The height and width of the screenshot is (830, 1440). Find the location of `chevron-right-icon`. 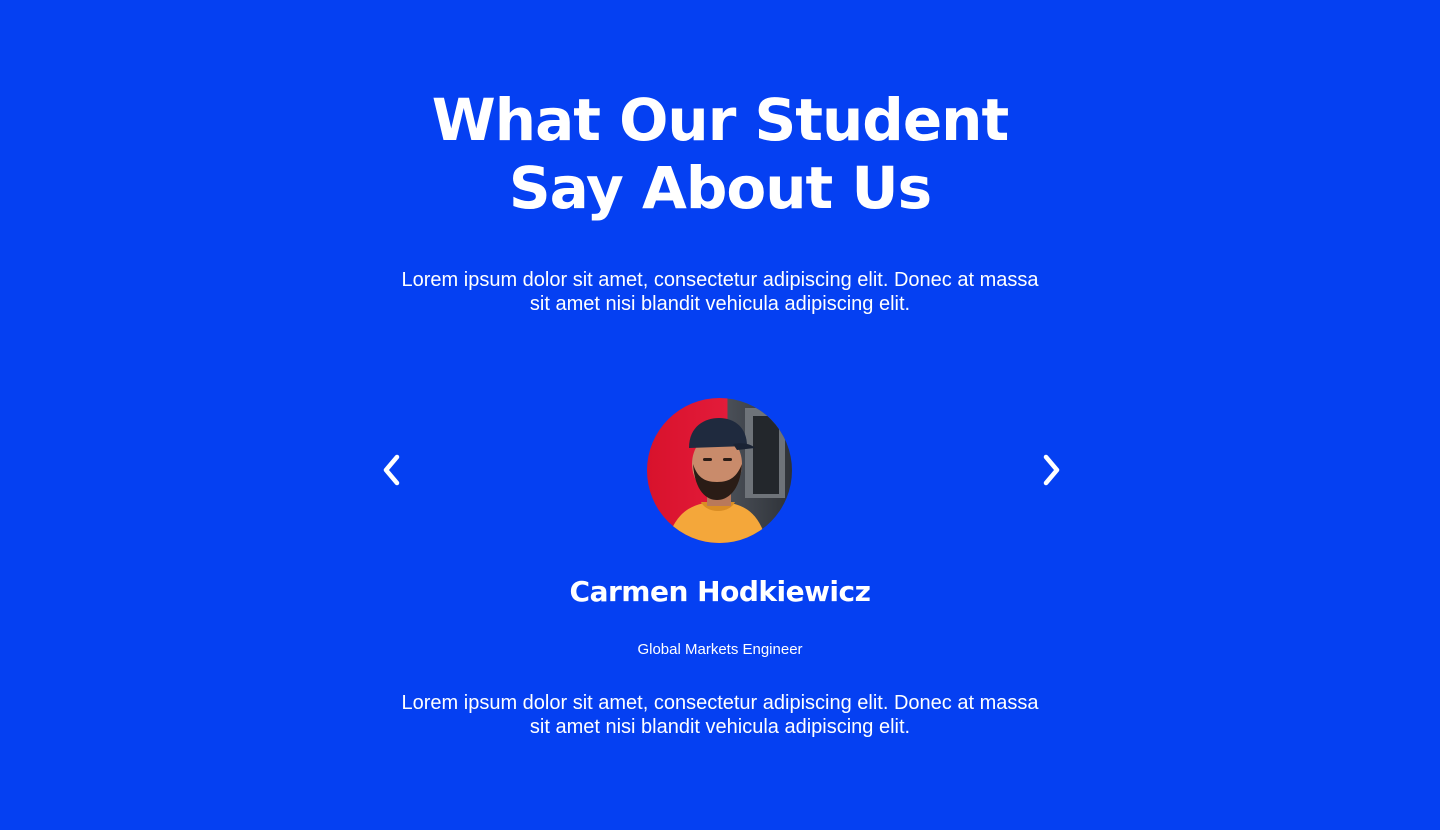

chevron-right-icon is located at coordinates (1051, 470).